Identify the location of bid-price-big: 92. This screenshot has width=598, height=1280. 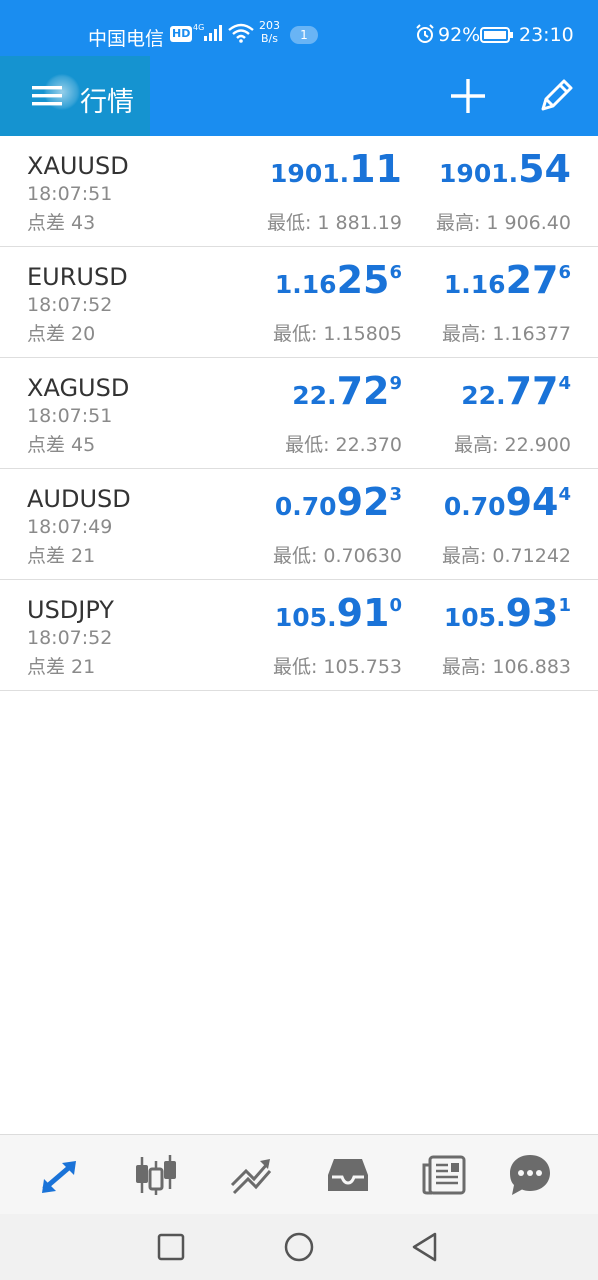
(363, 502).